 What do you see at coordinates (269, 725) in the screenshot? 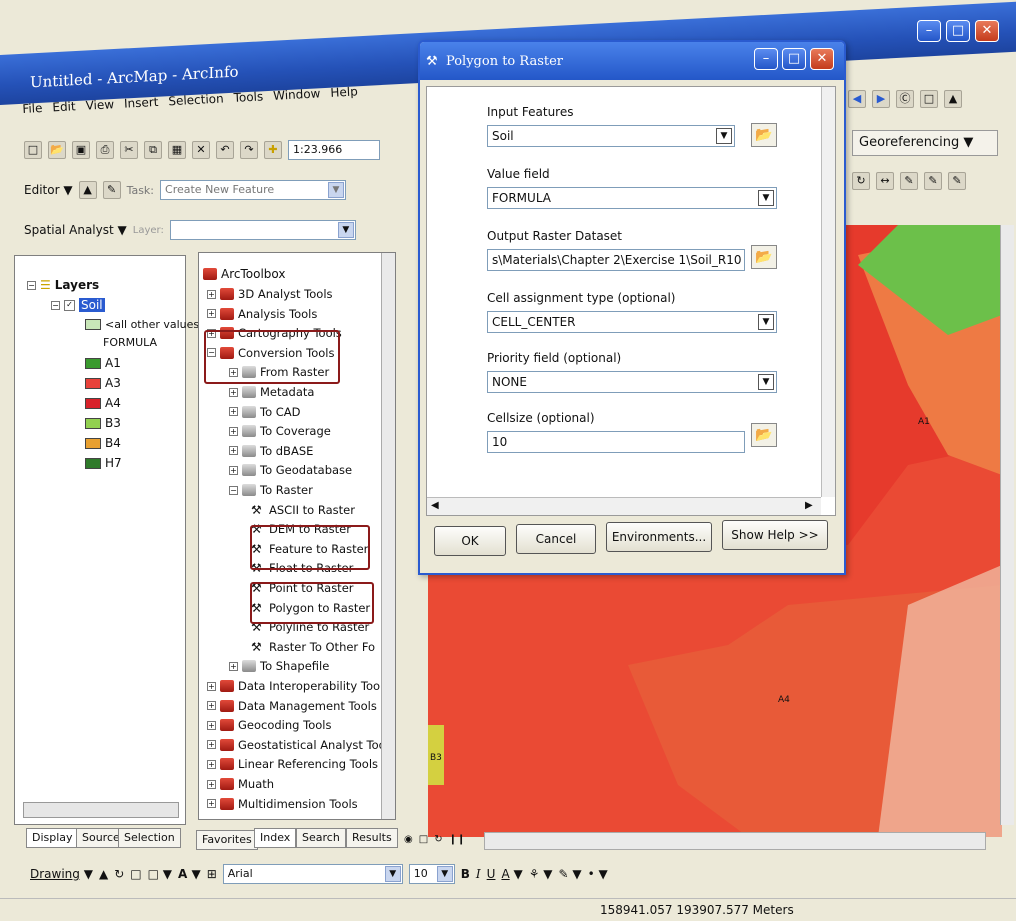
I see `toolbox-item-geocoding-tools: + Geocoding Tools` at bounding box center [269, 725].